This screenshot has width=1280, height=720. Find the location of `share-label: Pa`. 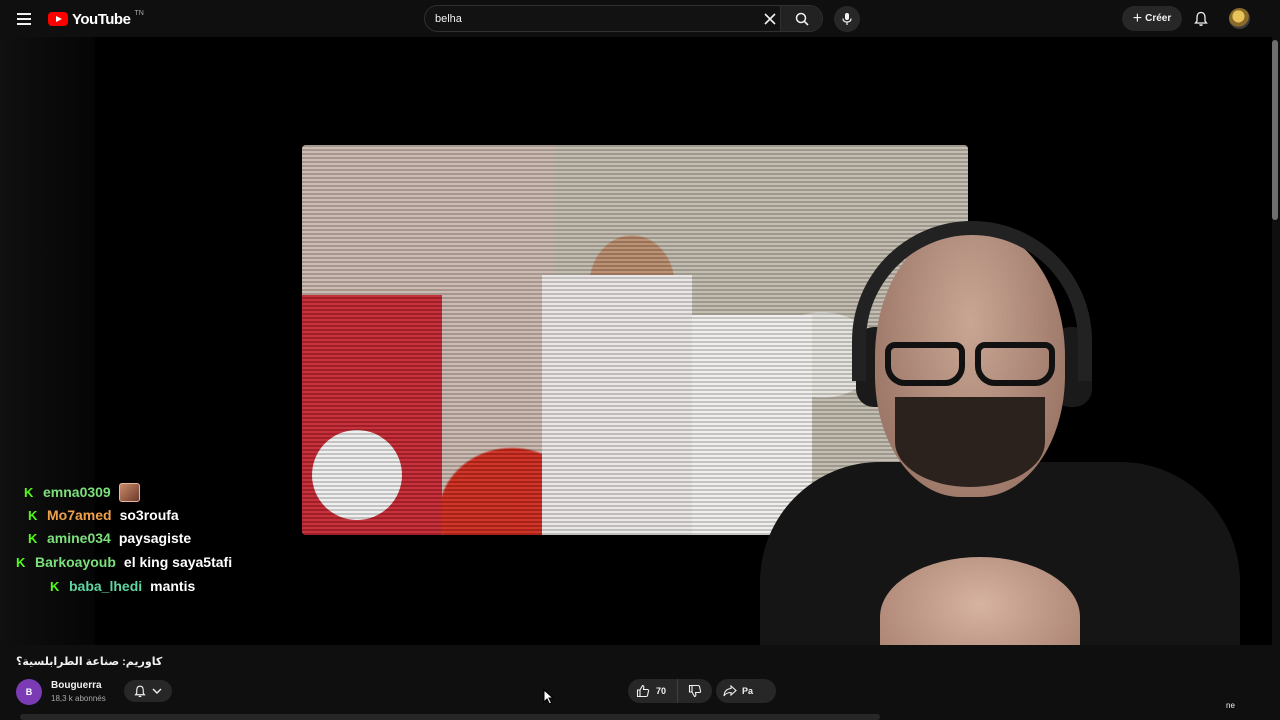

share-label: Pa is located at coordinates (748, 691).